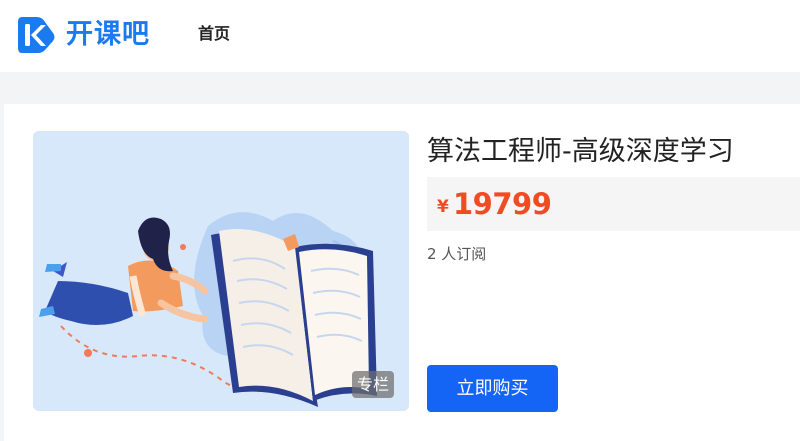  I want to click on k-logo-icon, so click(36, 35).